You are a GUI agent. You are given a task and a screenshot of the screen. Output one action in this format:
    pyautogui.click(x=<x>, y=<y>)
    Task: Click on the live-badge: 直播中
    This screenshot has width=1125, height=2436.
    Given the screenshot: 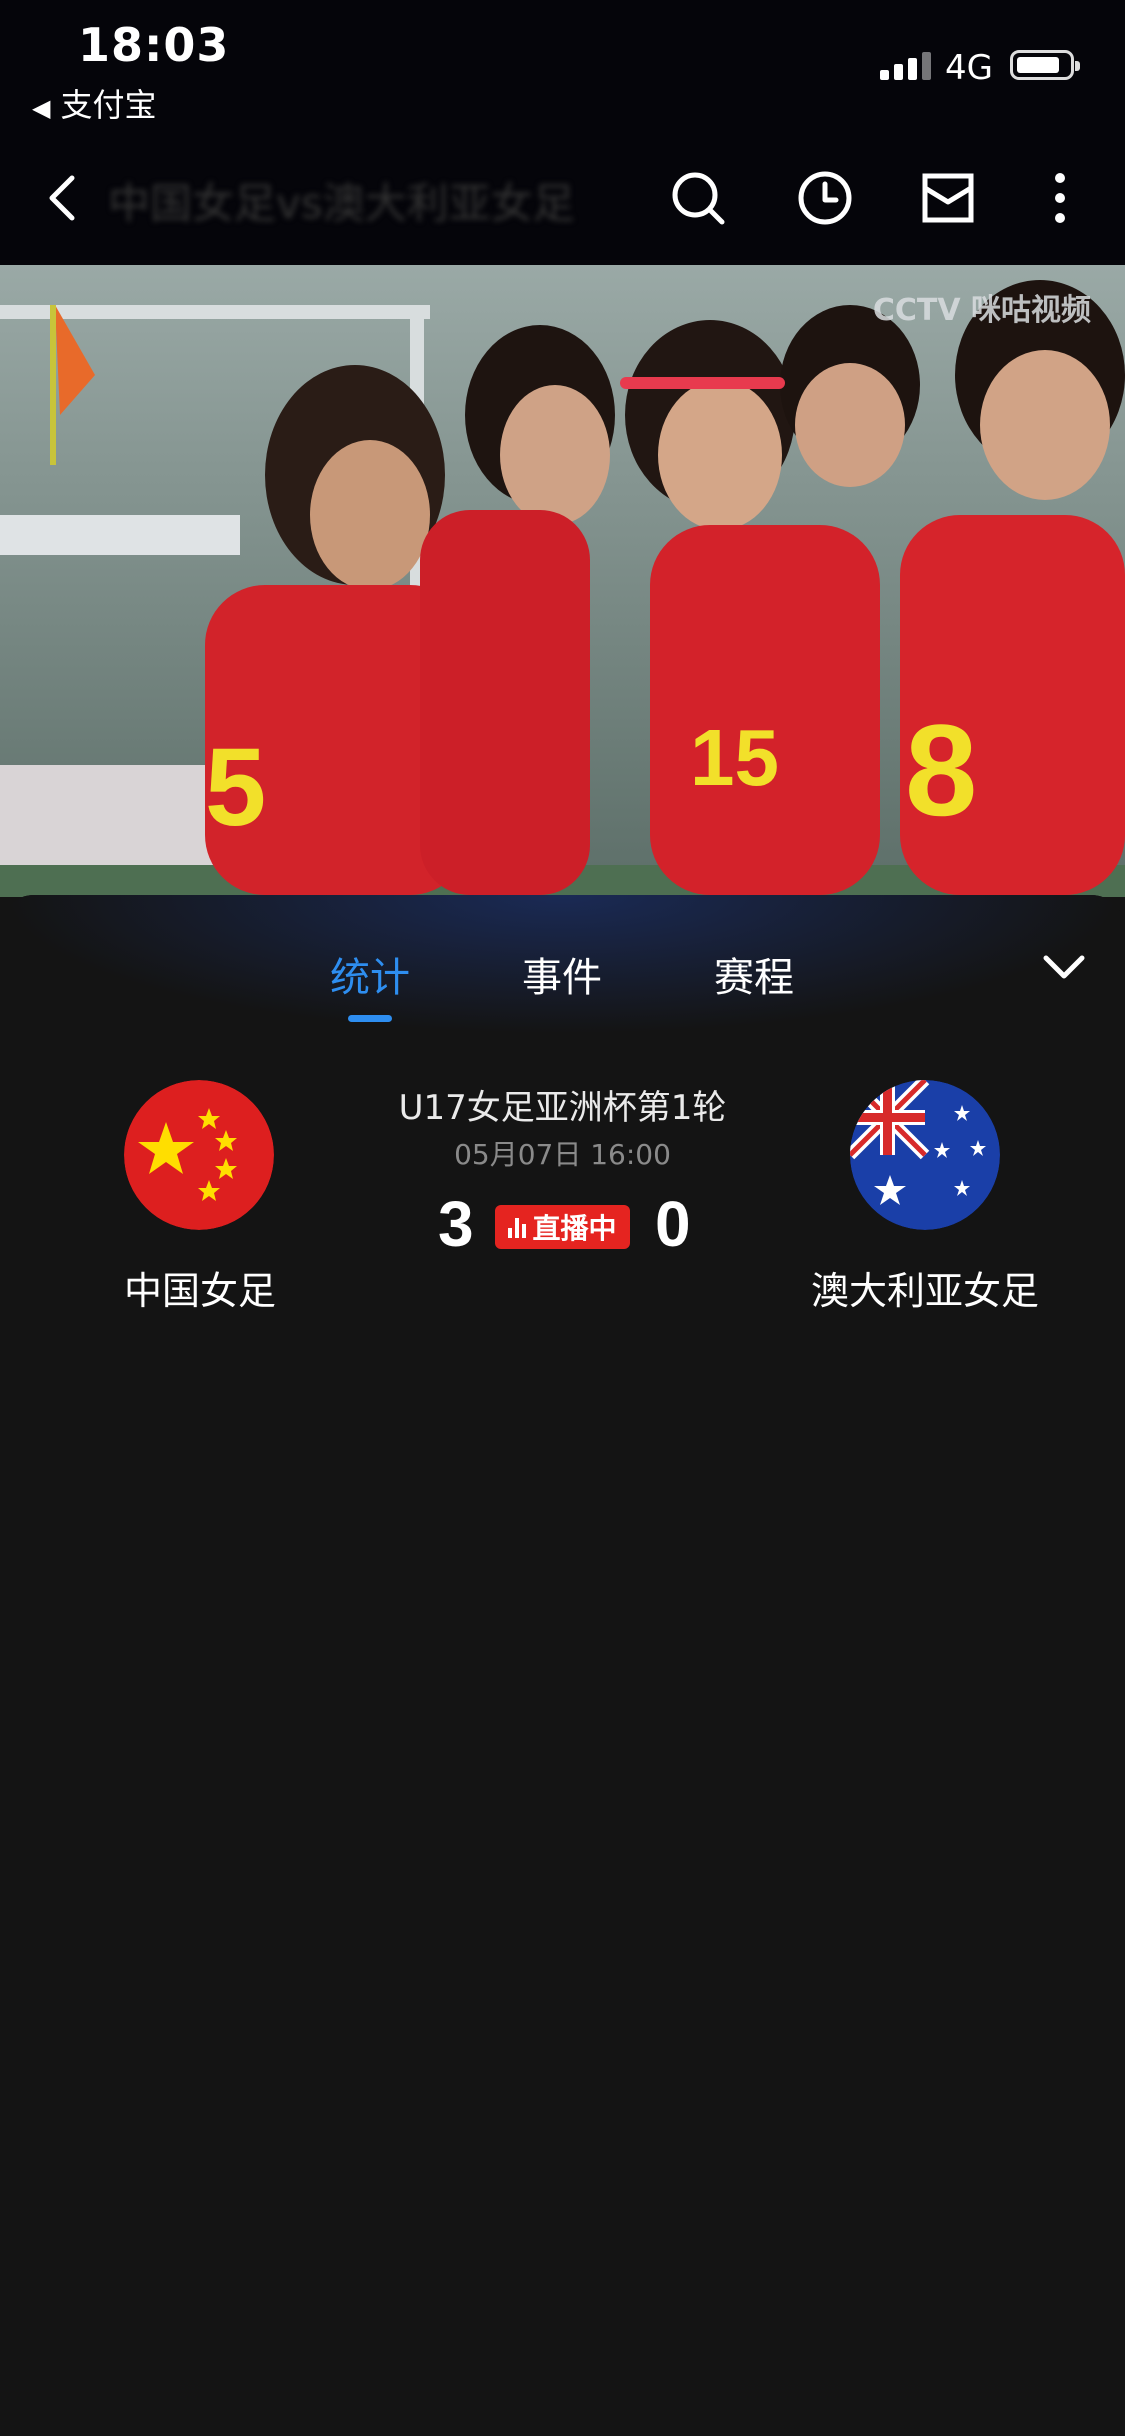 What is the action you would take?
    pyautogui.click(x=562, y=1227)
    